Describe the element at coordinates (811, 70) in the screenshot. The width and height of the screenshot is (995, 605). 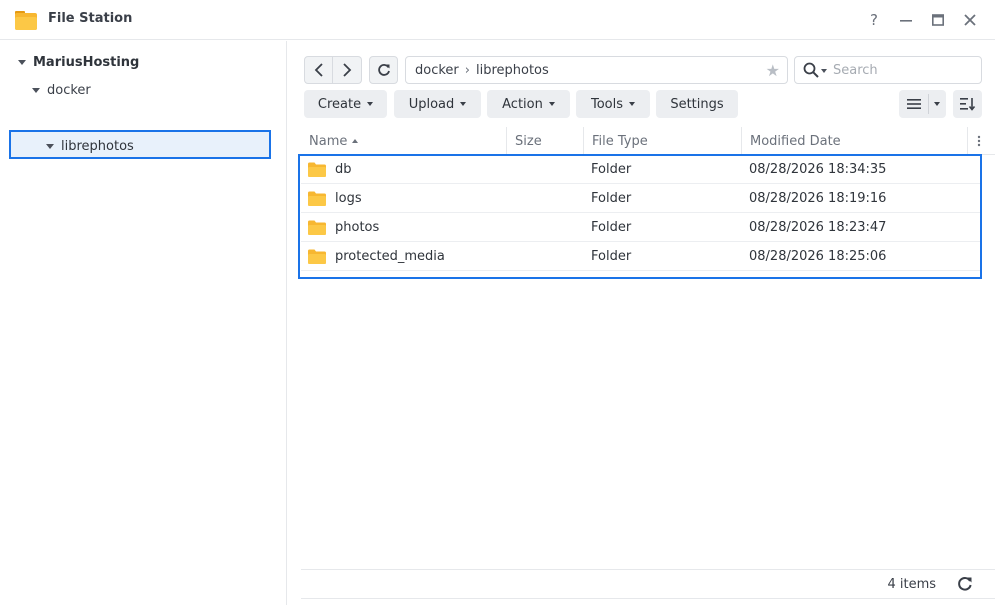
I see `search-icon` at that location.